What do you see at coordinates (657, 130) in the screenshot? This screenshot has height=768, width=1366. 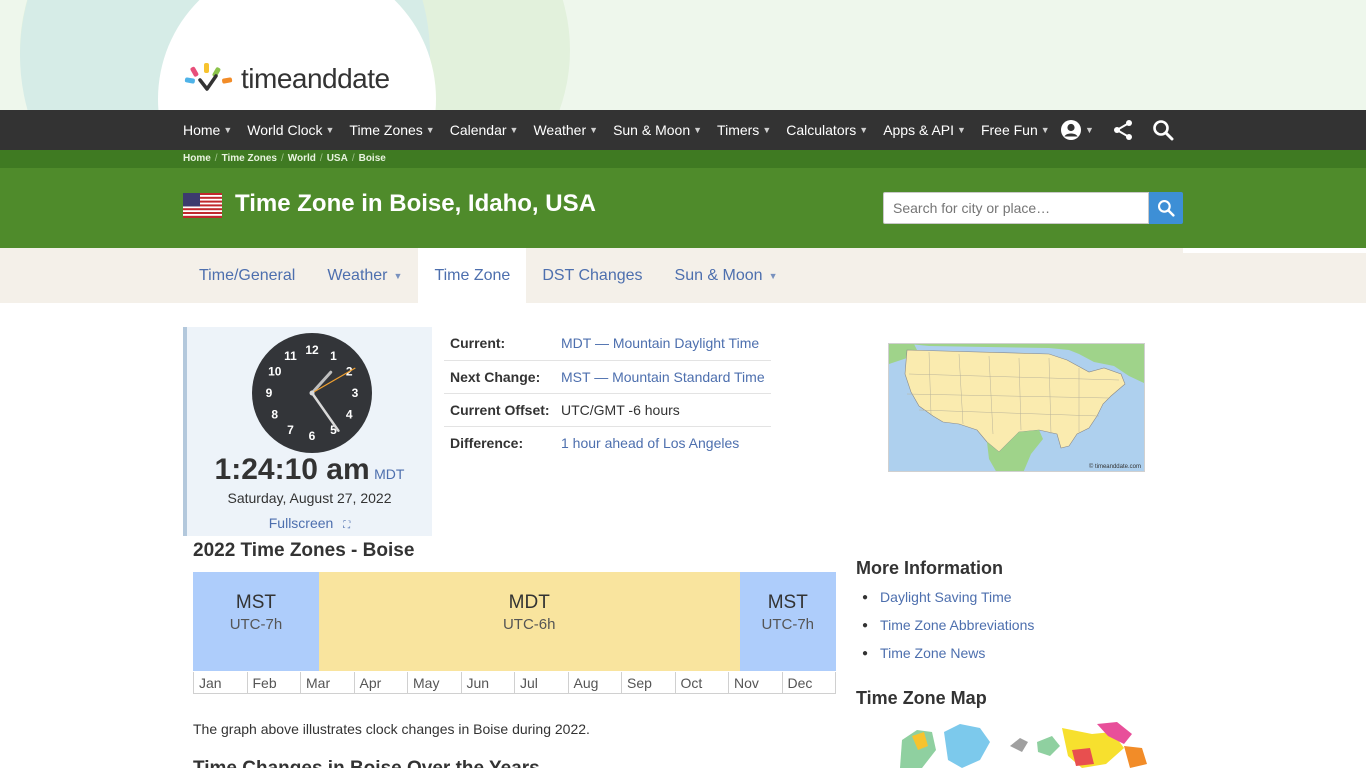 I see `nav-sun-moon: Sun & Moon ▼` at bounding box center [657, 130].